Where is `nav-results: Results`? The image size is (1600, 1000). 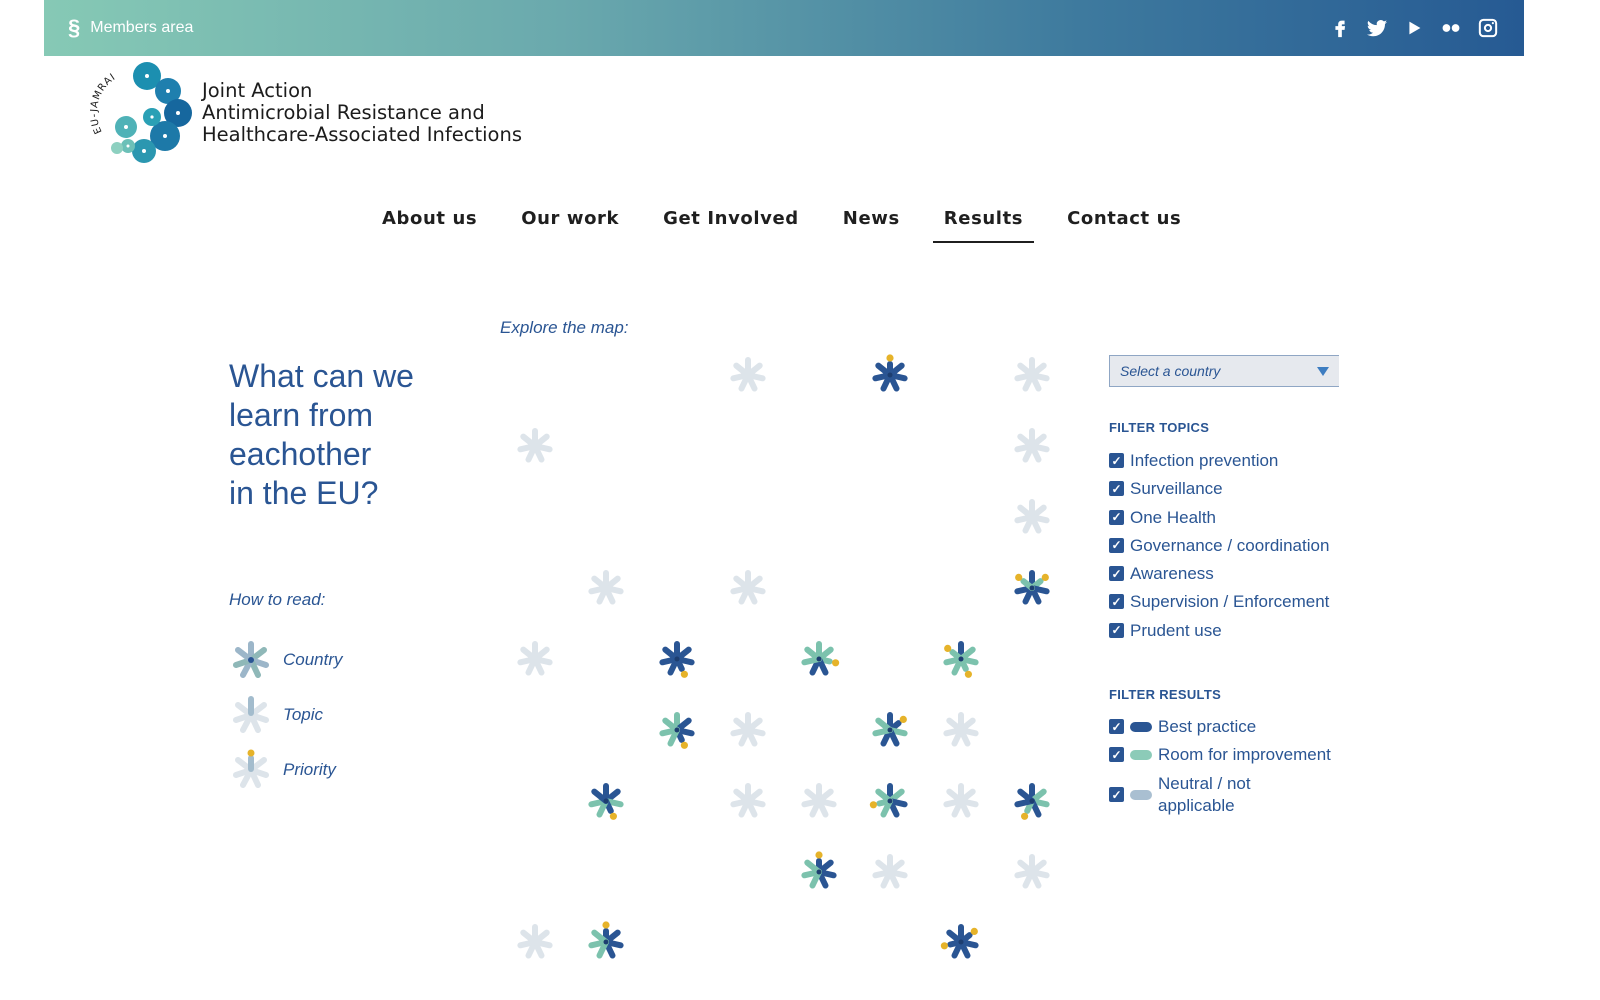 nav-results: Results is located at coordinates (983, 223).